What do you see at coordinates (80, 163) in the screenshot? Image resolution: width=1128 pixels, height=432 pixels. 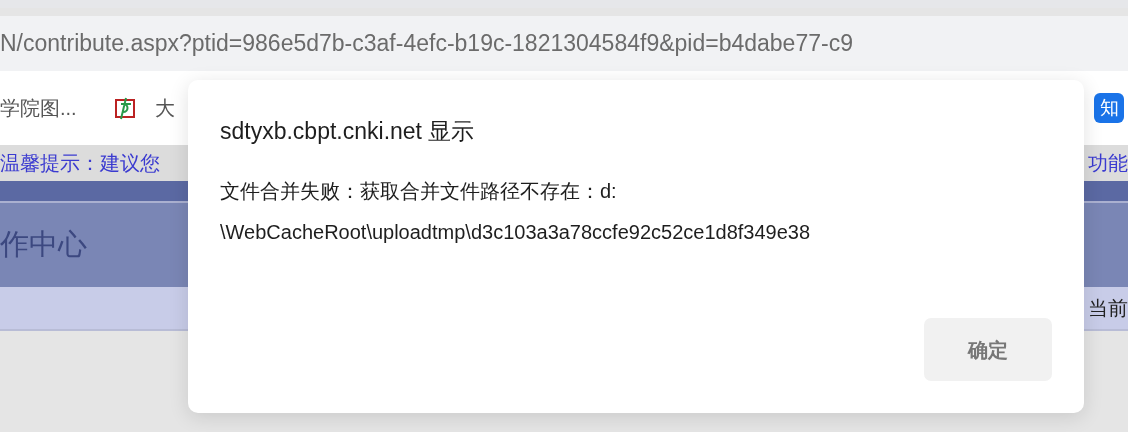 I see `notice-text: 温馨提示：建议您` at bounding box center [80, 163].